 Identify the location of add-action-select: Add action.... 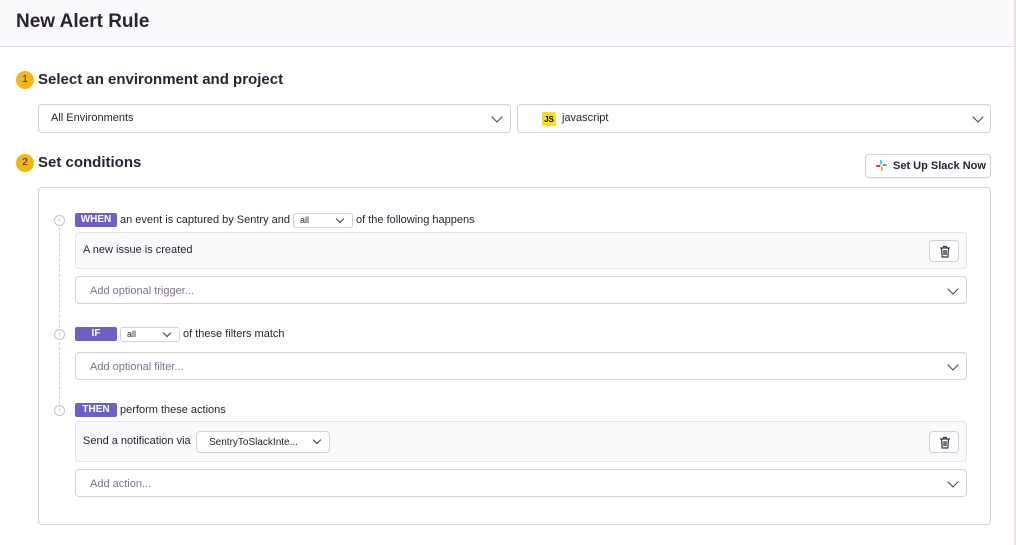
(521, 483).